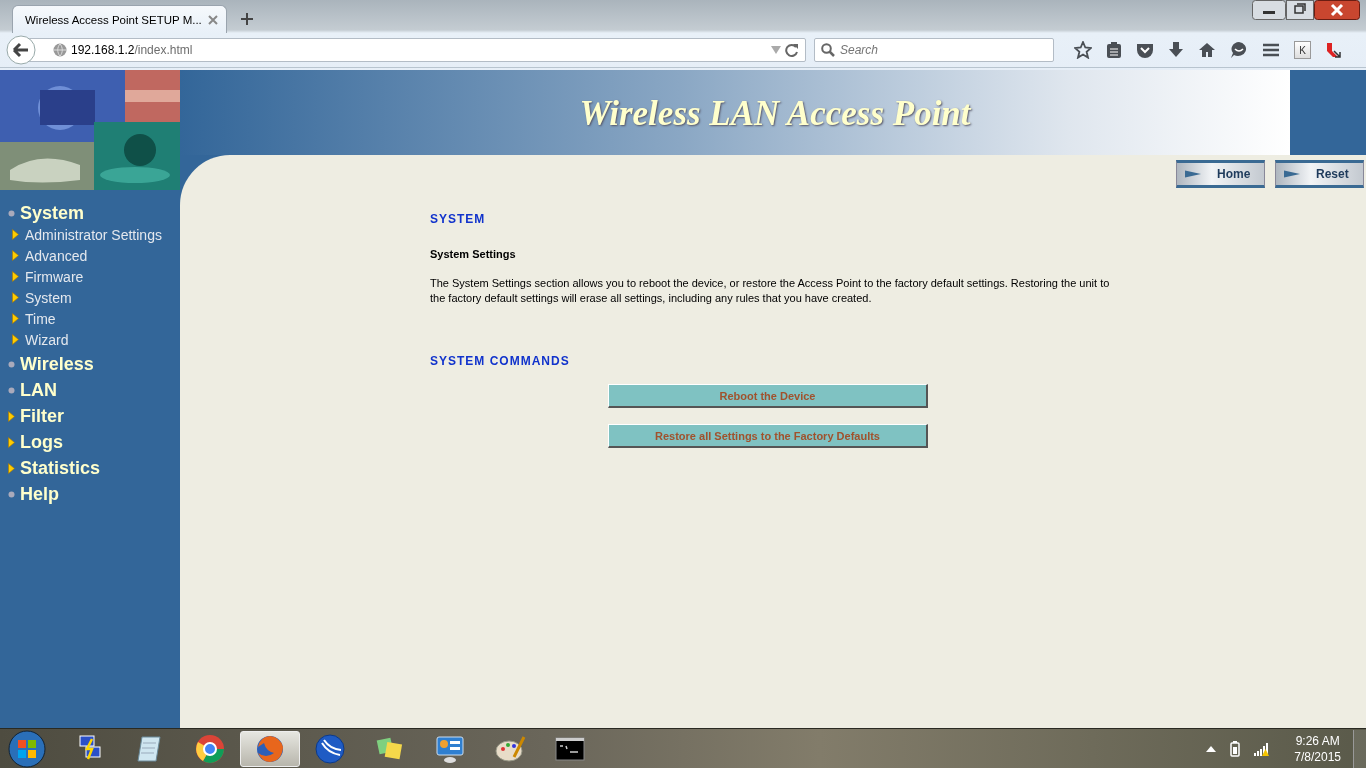 The image size is (1366, 768). What do you see at coordinates (1176, 50) in the screenshot?
I see `download-icon` at bounding box center [1176, 50].